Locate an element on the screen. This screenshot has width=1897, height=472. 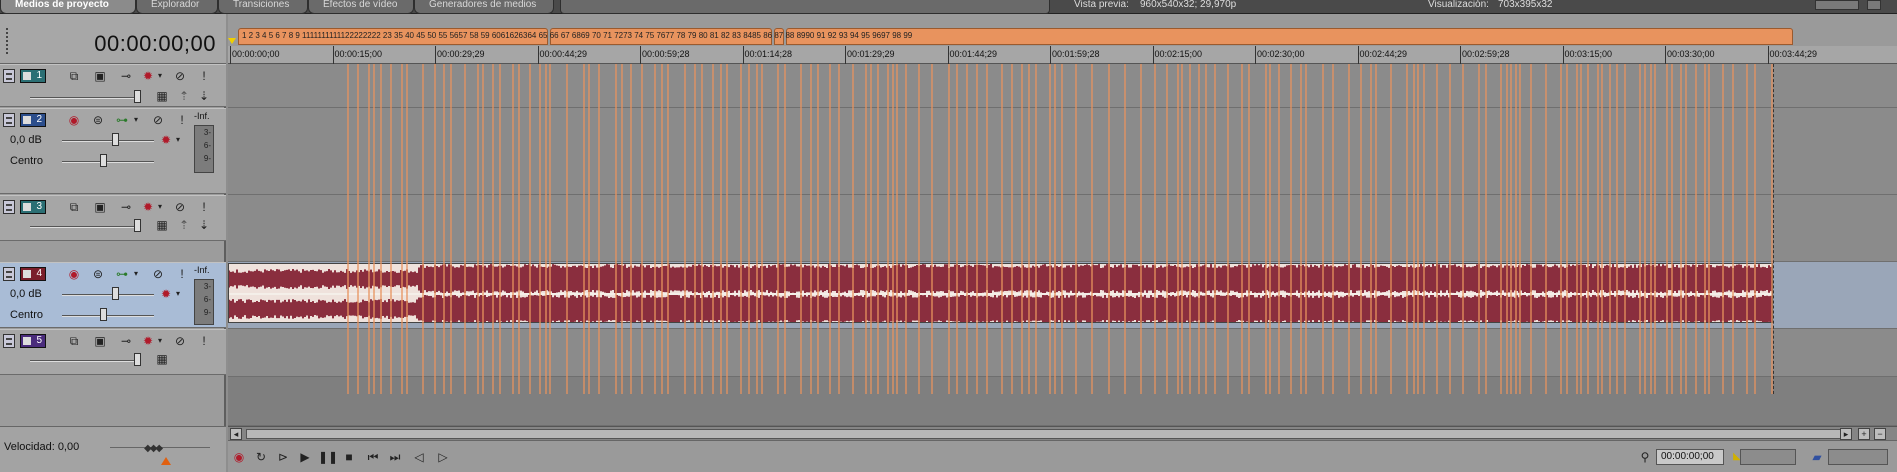
ruler-label: 00:03:30;00 is located at coordinates (1690, 55).